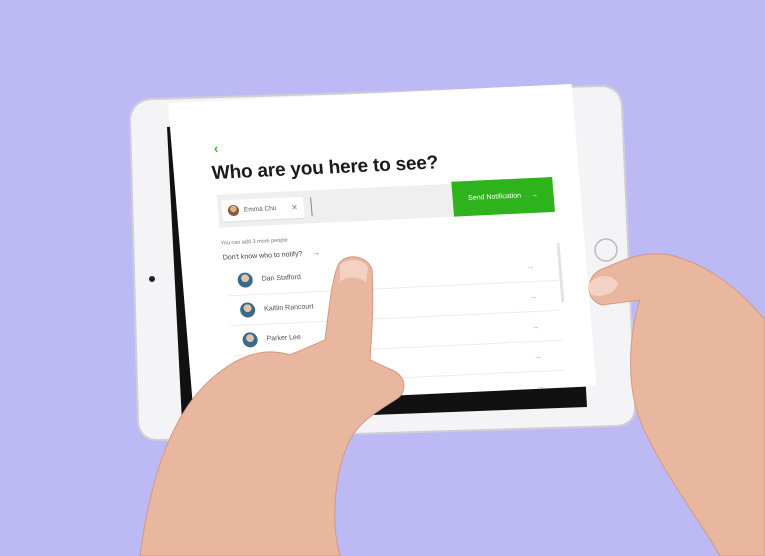 This screenshot has height=556, width=765. What do you see at coordinates (494, 197) in the screenshot?
I see `send-label: Send Notification` at bounding box center [494, 197].